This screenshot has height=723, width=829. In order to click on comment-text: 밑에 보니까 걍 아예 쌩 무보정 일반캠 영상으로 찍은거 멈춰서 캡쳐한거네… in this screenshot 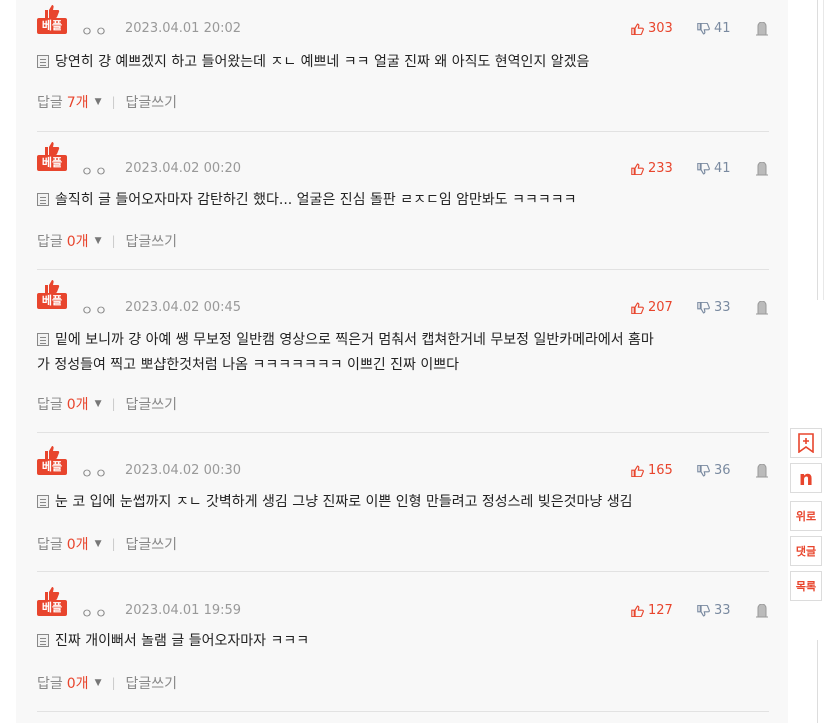, I will do `click(345, 352)`.